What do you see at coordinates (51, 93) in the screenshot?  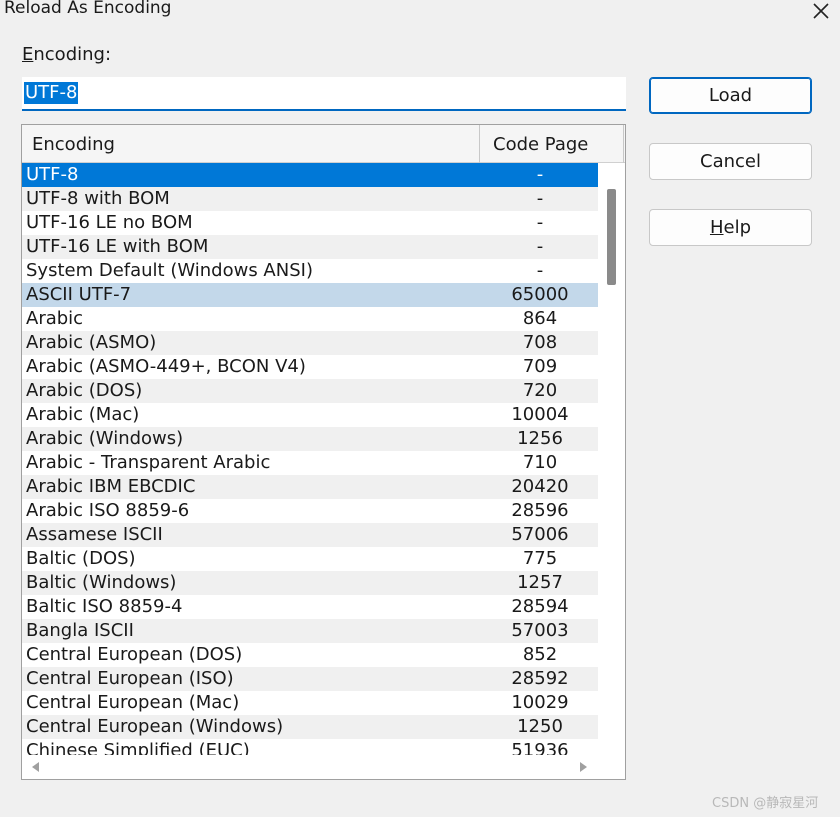 I see `encoding-input-value: UTF-8` at bounding box center [51, 93].